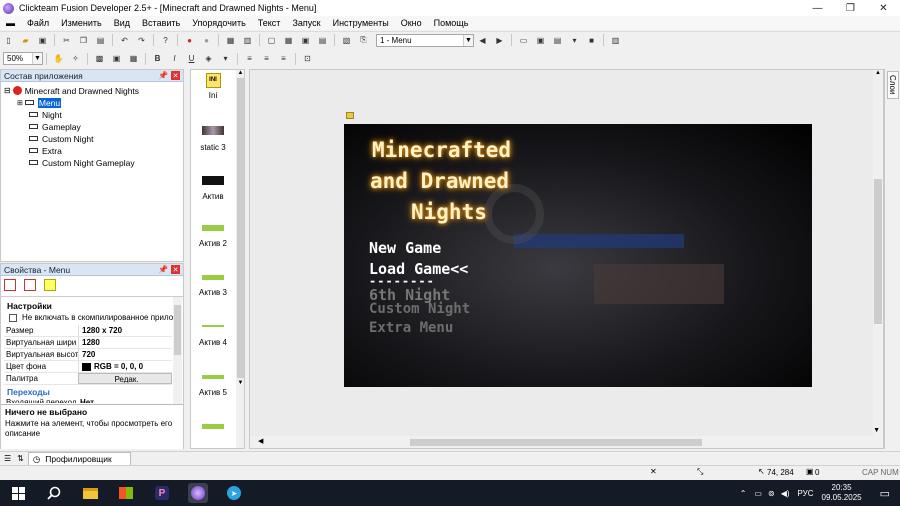  What do you see at coordinates (23, 58) in the screenshot?
I see `zoom-select: 50% ▼` at bounding box center [23, 58].